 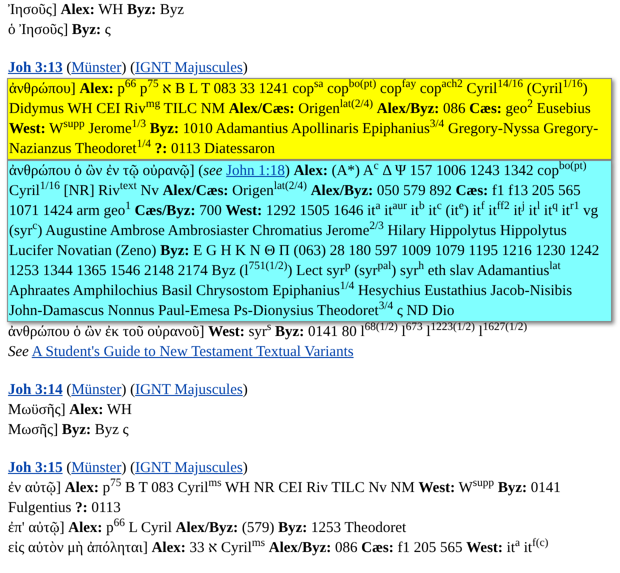 What do you see at coordinates (255, 171) in the screenshot?
I see `reference-link: John 1:18` at bounding box center [255, 171].